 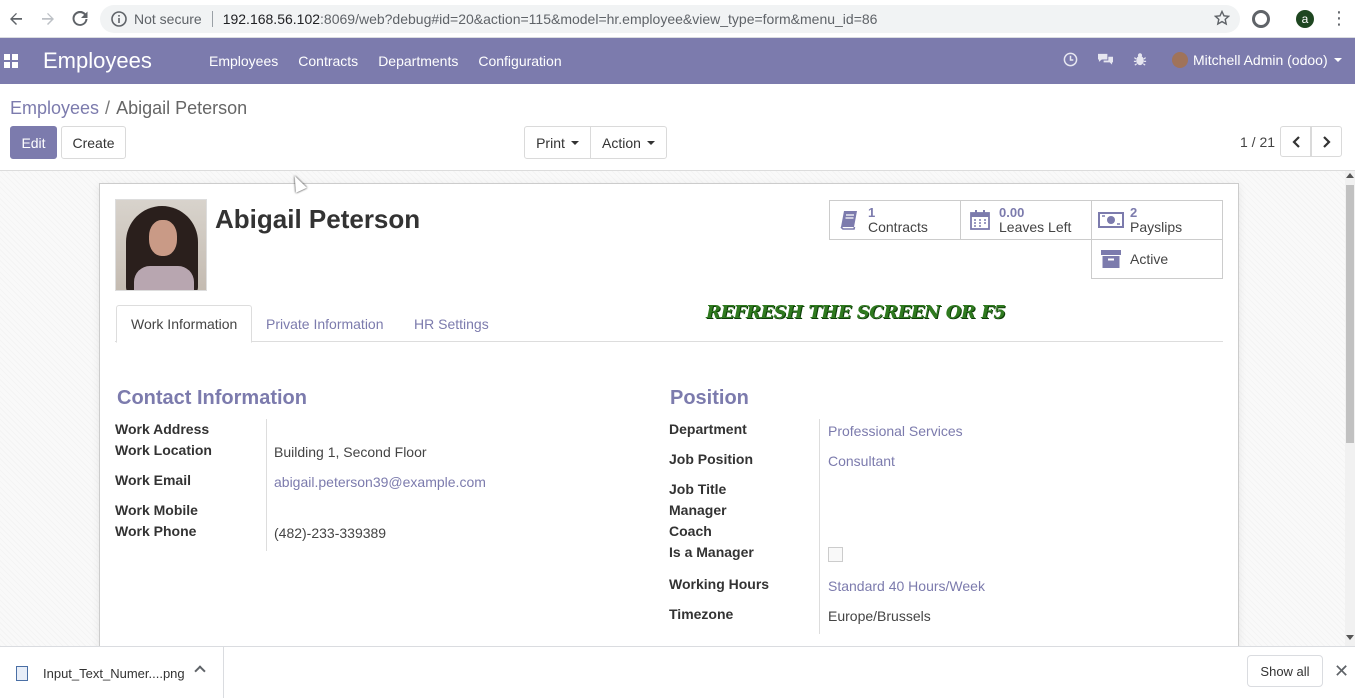 I want to click on show-all-button: Show all, so click(x=1285, y=671).